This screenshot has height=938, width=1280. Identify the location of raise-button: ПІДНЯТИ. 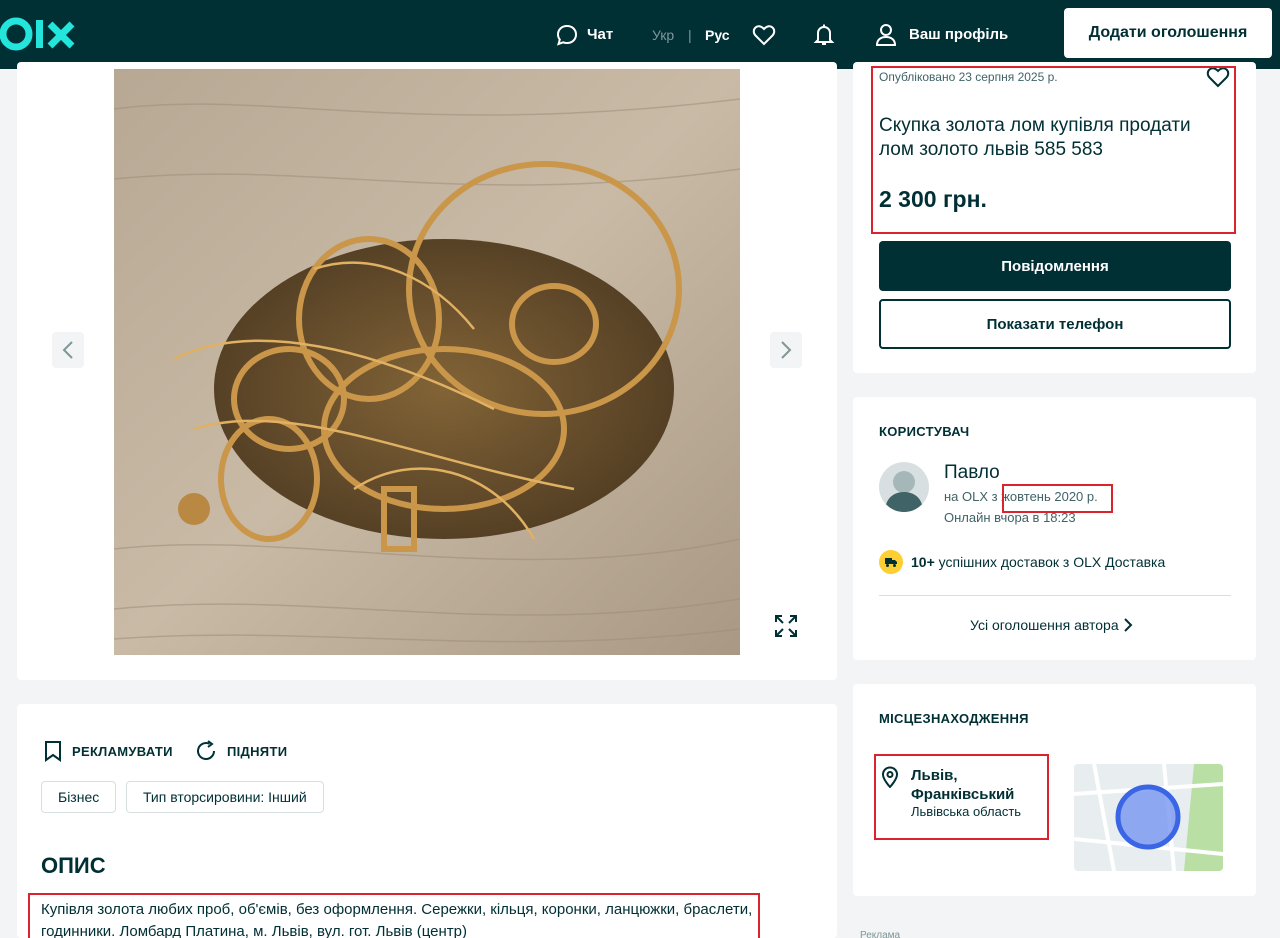
(241, 751).